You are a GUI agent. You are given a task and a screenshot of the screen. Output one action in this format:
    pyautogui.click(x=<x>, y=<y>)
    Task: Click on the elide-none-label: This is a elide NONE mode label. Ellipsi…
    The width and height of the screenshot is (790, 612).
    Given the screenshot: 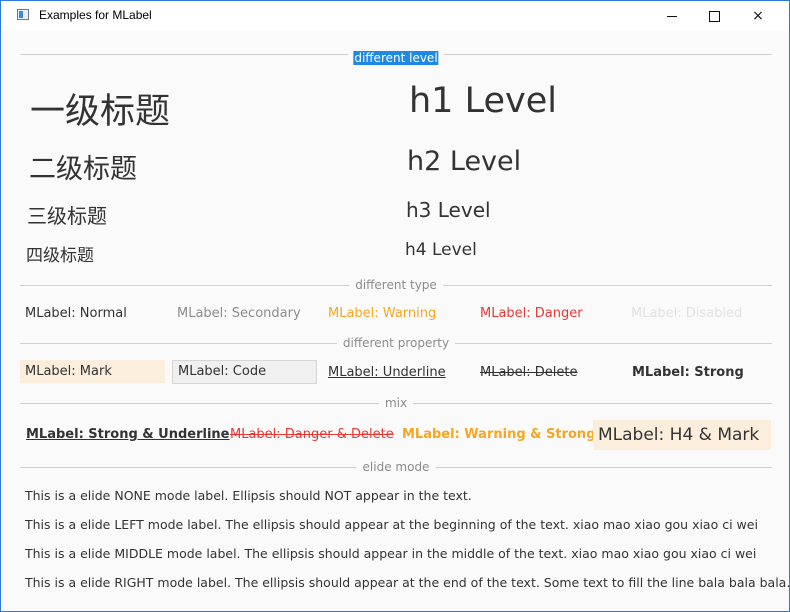 What is the action you would take?
    pyautogui.click(x=248, y=495)
    